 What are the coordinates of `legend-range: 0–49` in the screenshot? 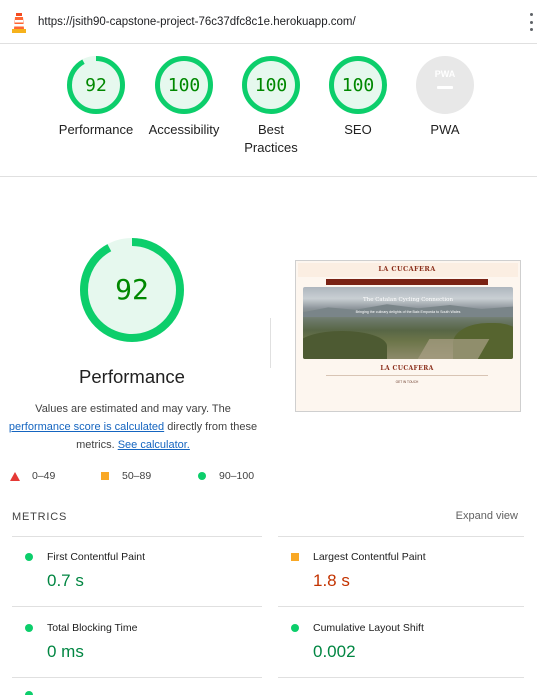 It's located at (44, 476).